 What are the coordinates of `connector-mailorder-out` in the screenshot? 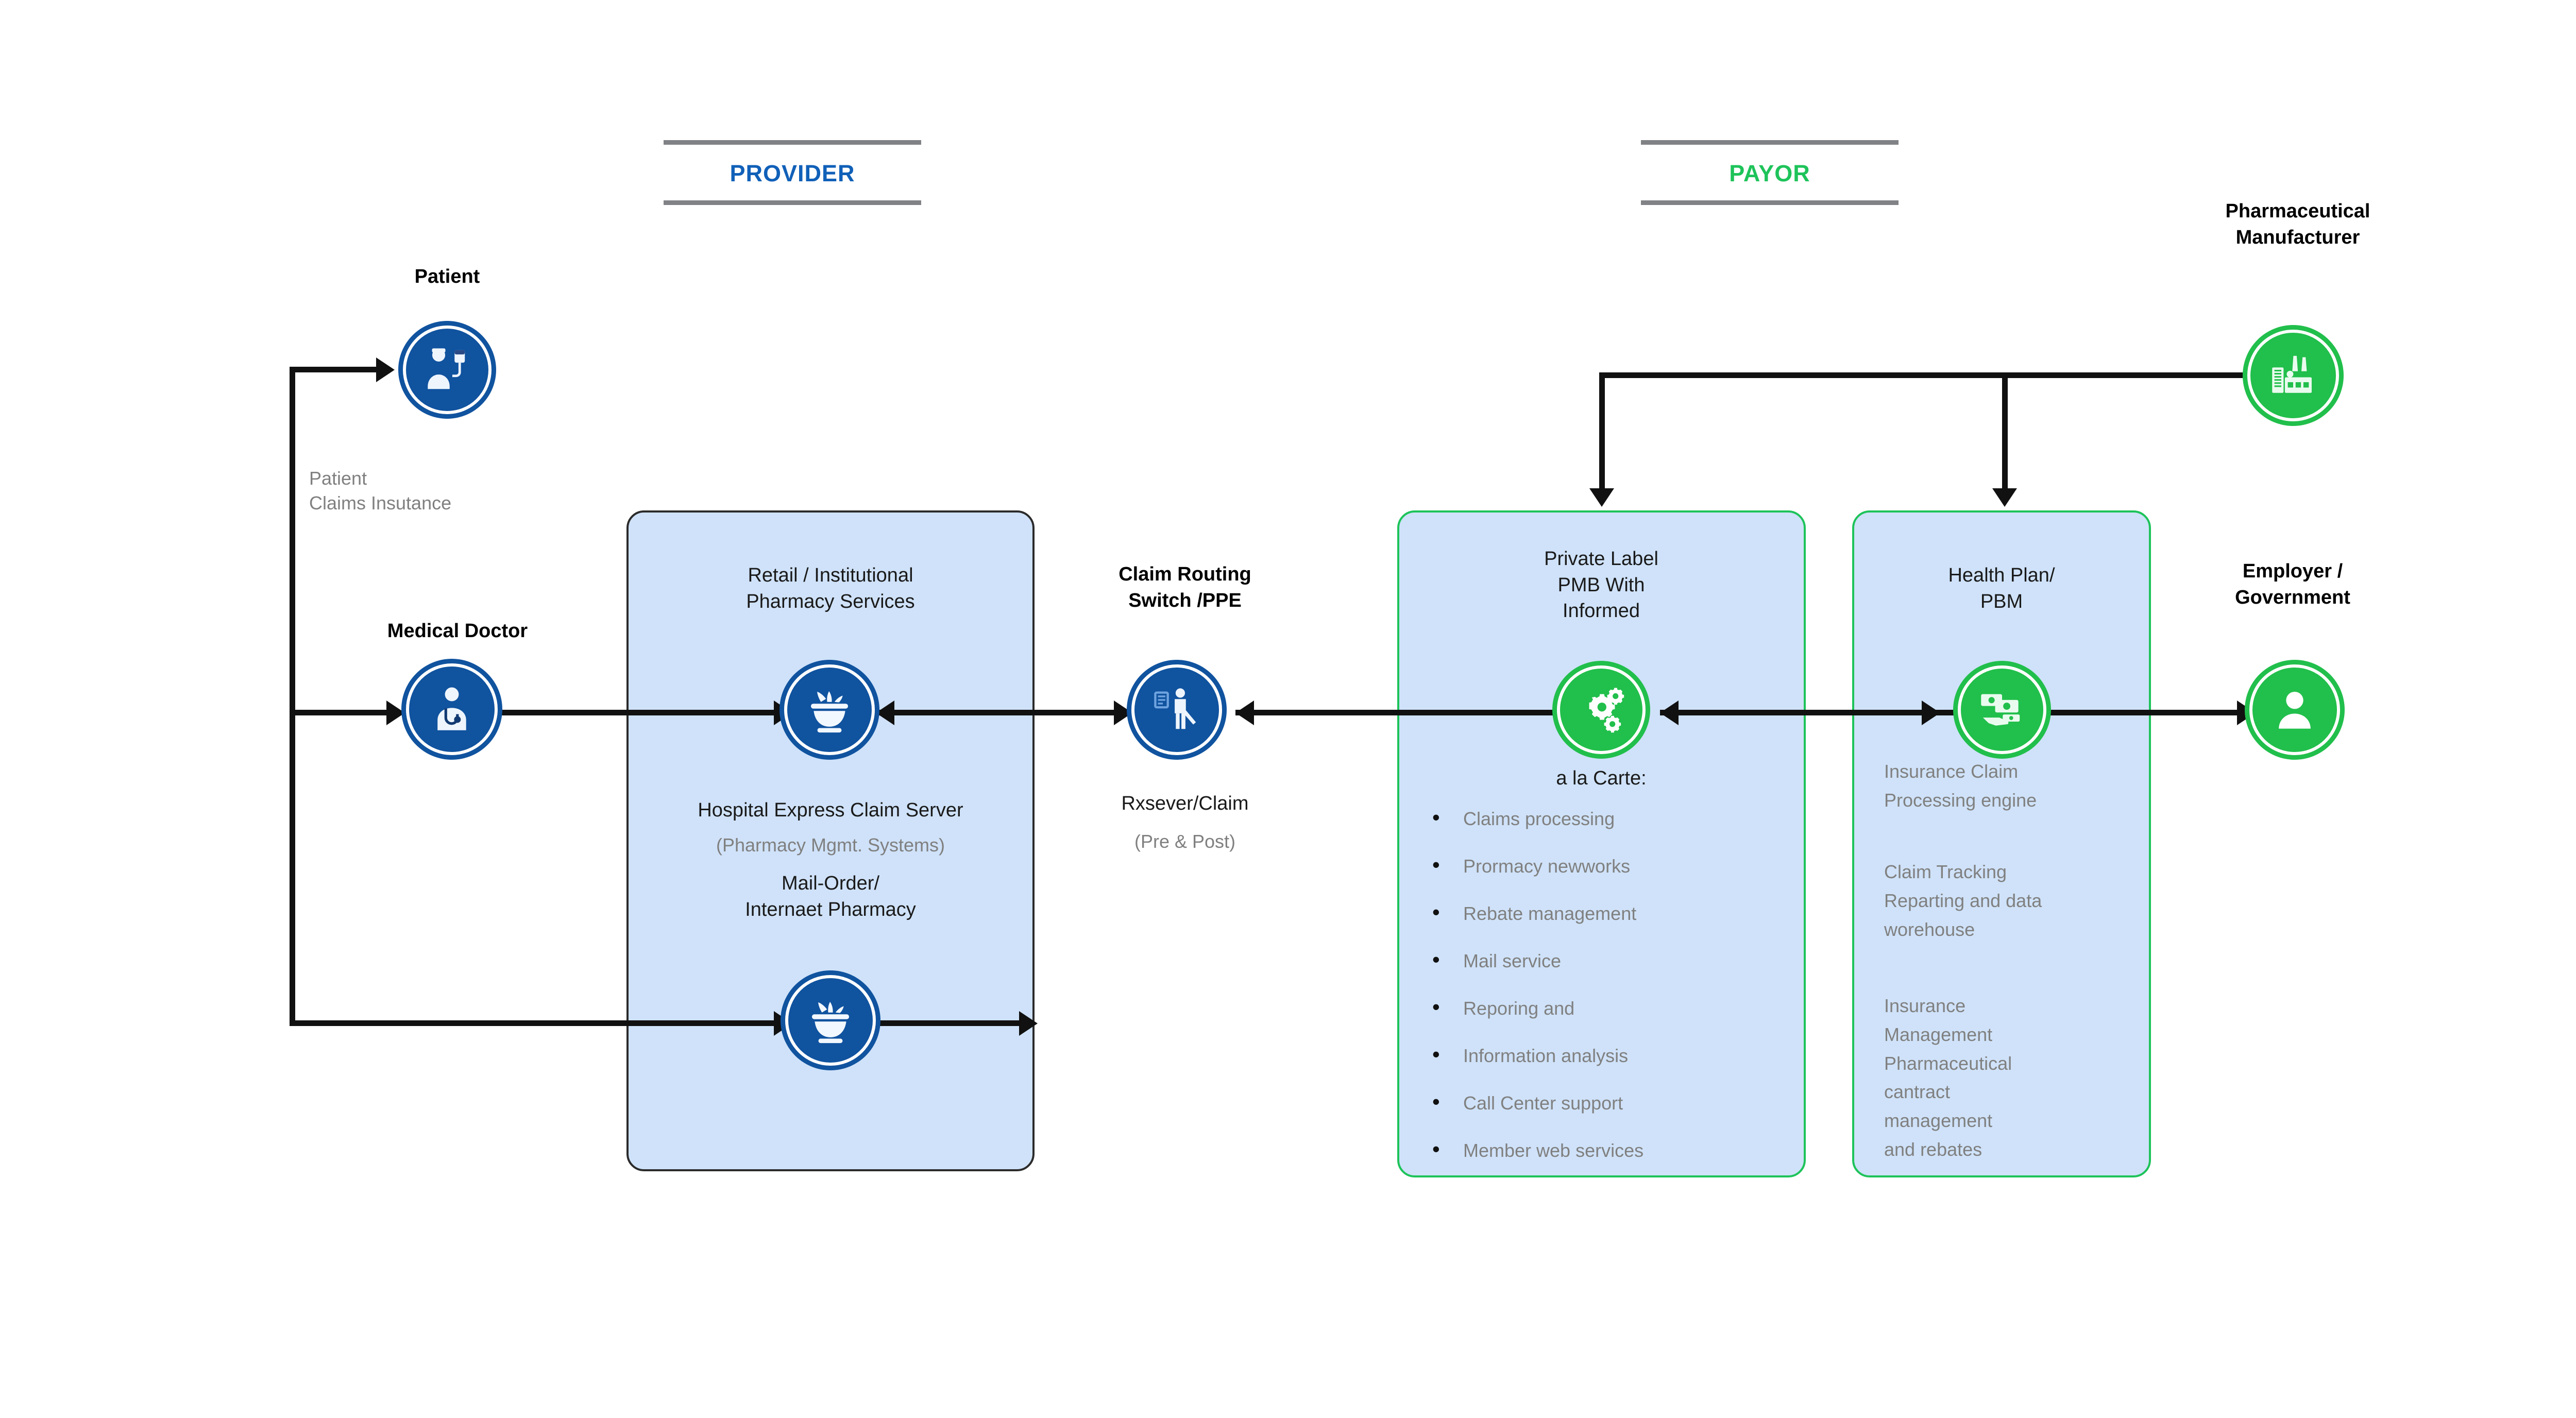 It's located at (951, 1023).